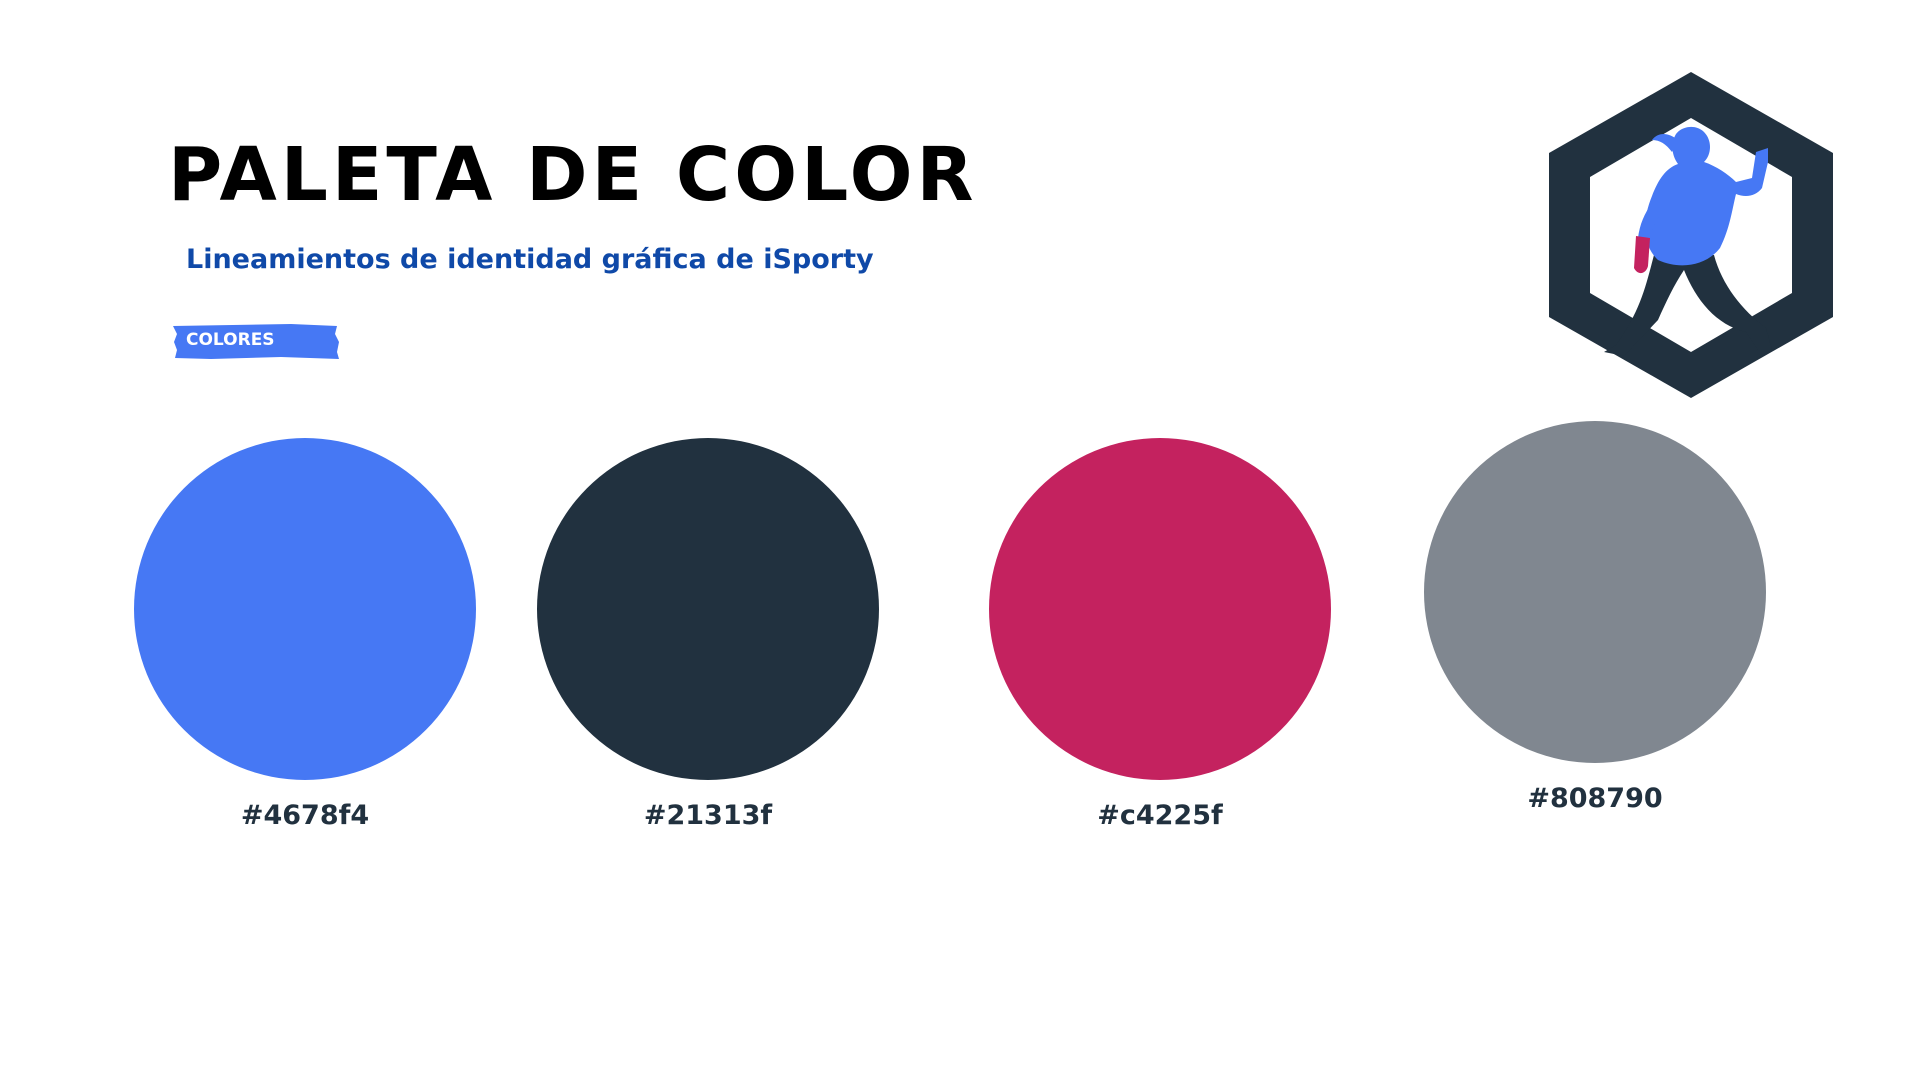 The width and height of the screenshot is (1920, 1080). I want to click on brand-logo, so click(1691, 235).